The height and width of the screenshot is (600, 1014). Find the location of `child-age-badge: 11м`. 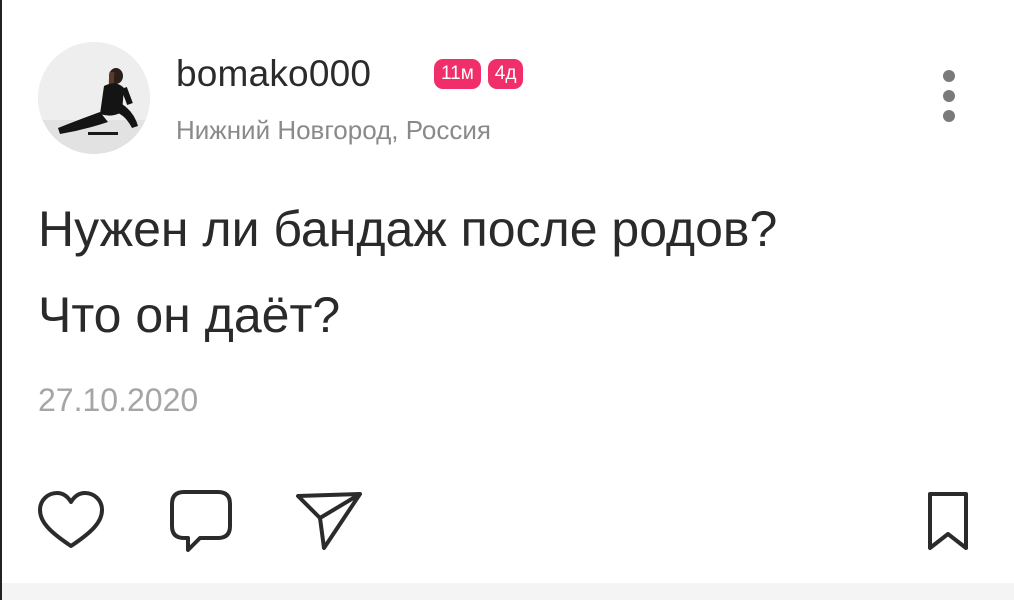

child-age-badge: 11м is located at coordinates (457, 74).